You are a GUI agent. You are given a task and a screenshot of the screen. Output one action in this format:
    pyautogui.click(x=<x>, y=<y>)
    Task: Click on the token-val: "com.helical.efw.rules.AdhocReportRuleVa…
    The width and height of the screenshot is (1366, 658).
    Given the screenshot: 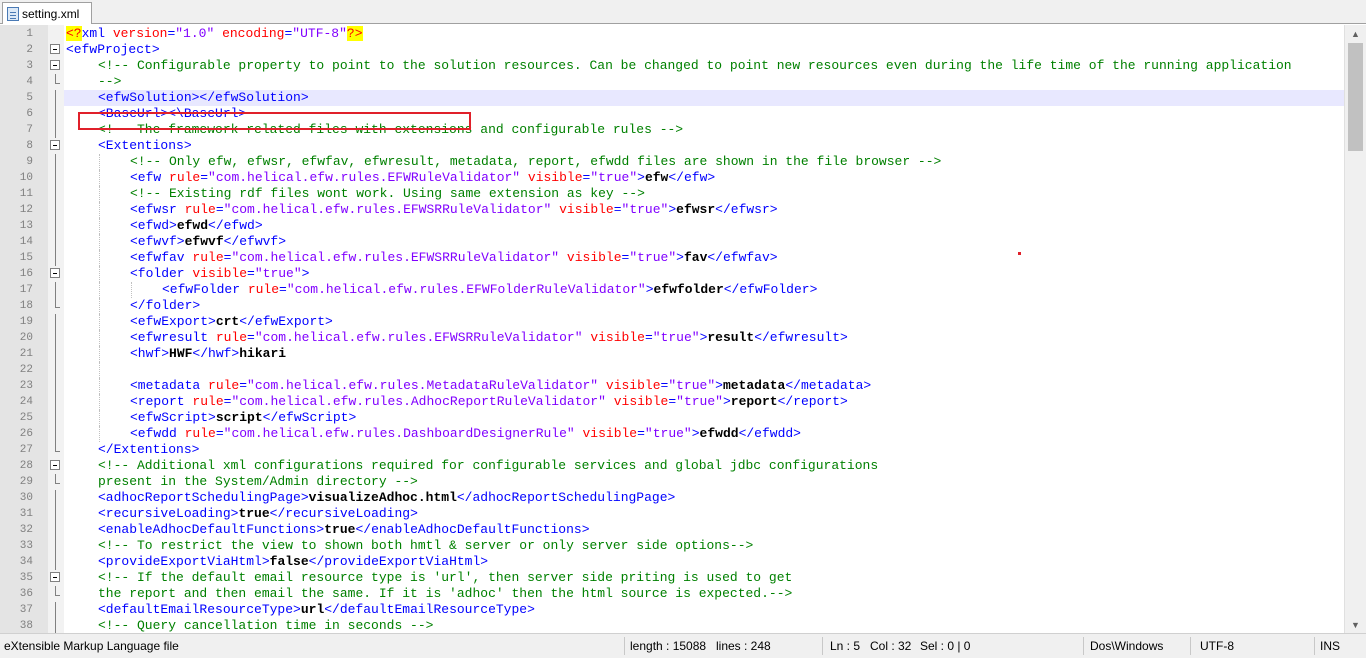 What is the action you would take?
    pyautogui.click(x=422, y=401)
    